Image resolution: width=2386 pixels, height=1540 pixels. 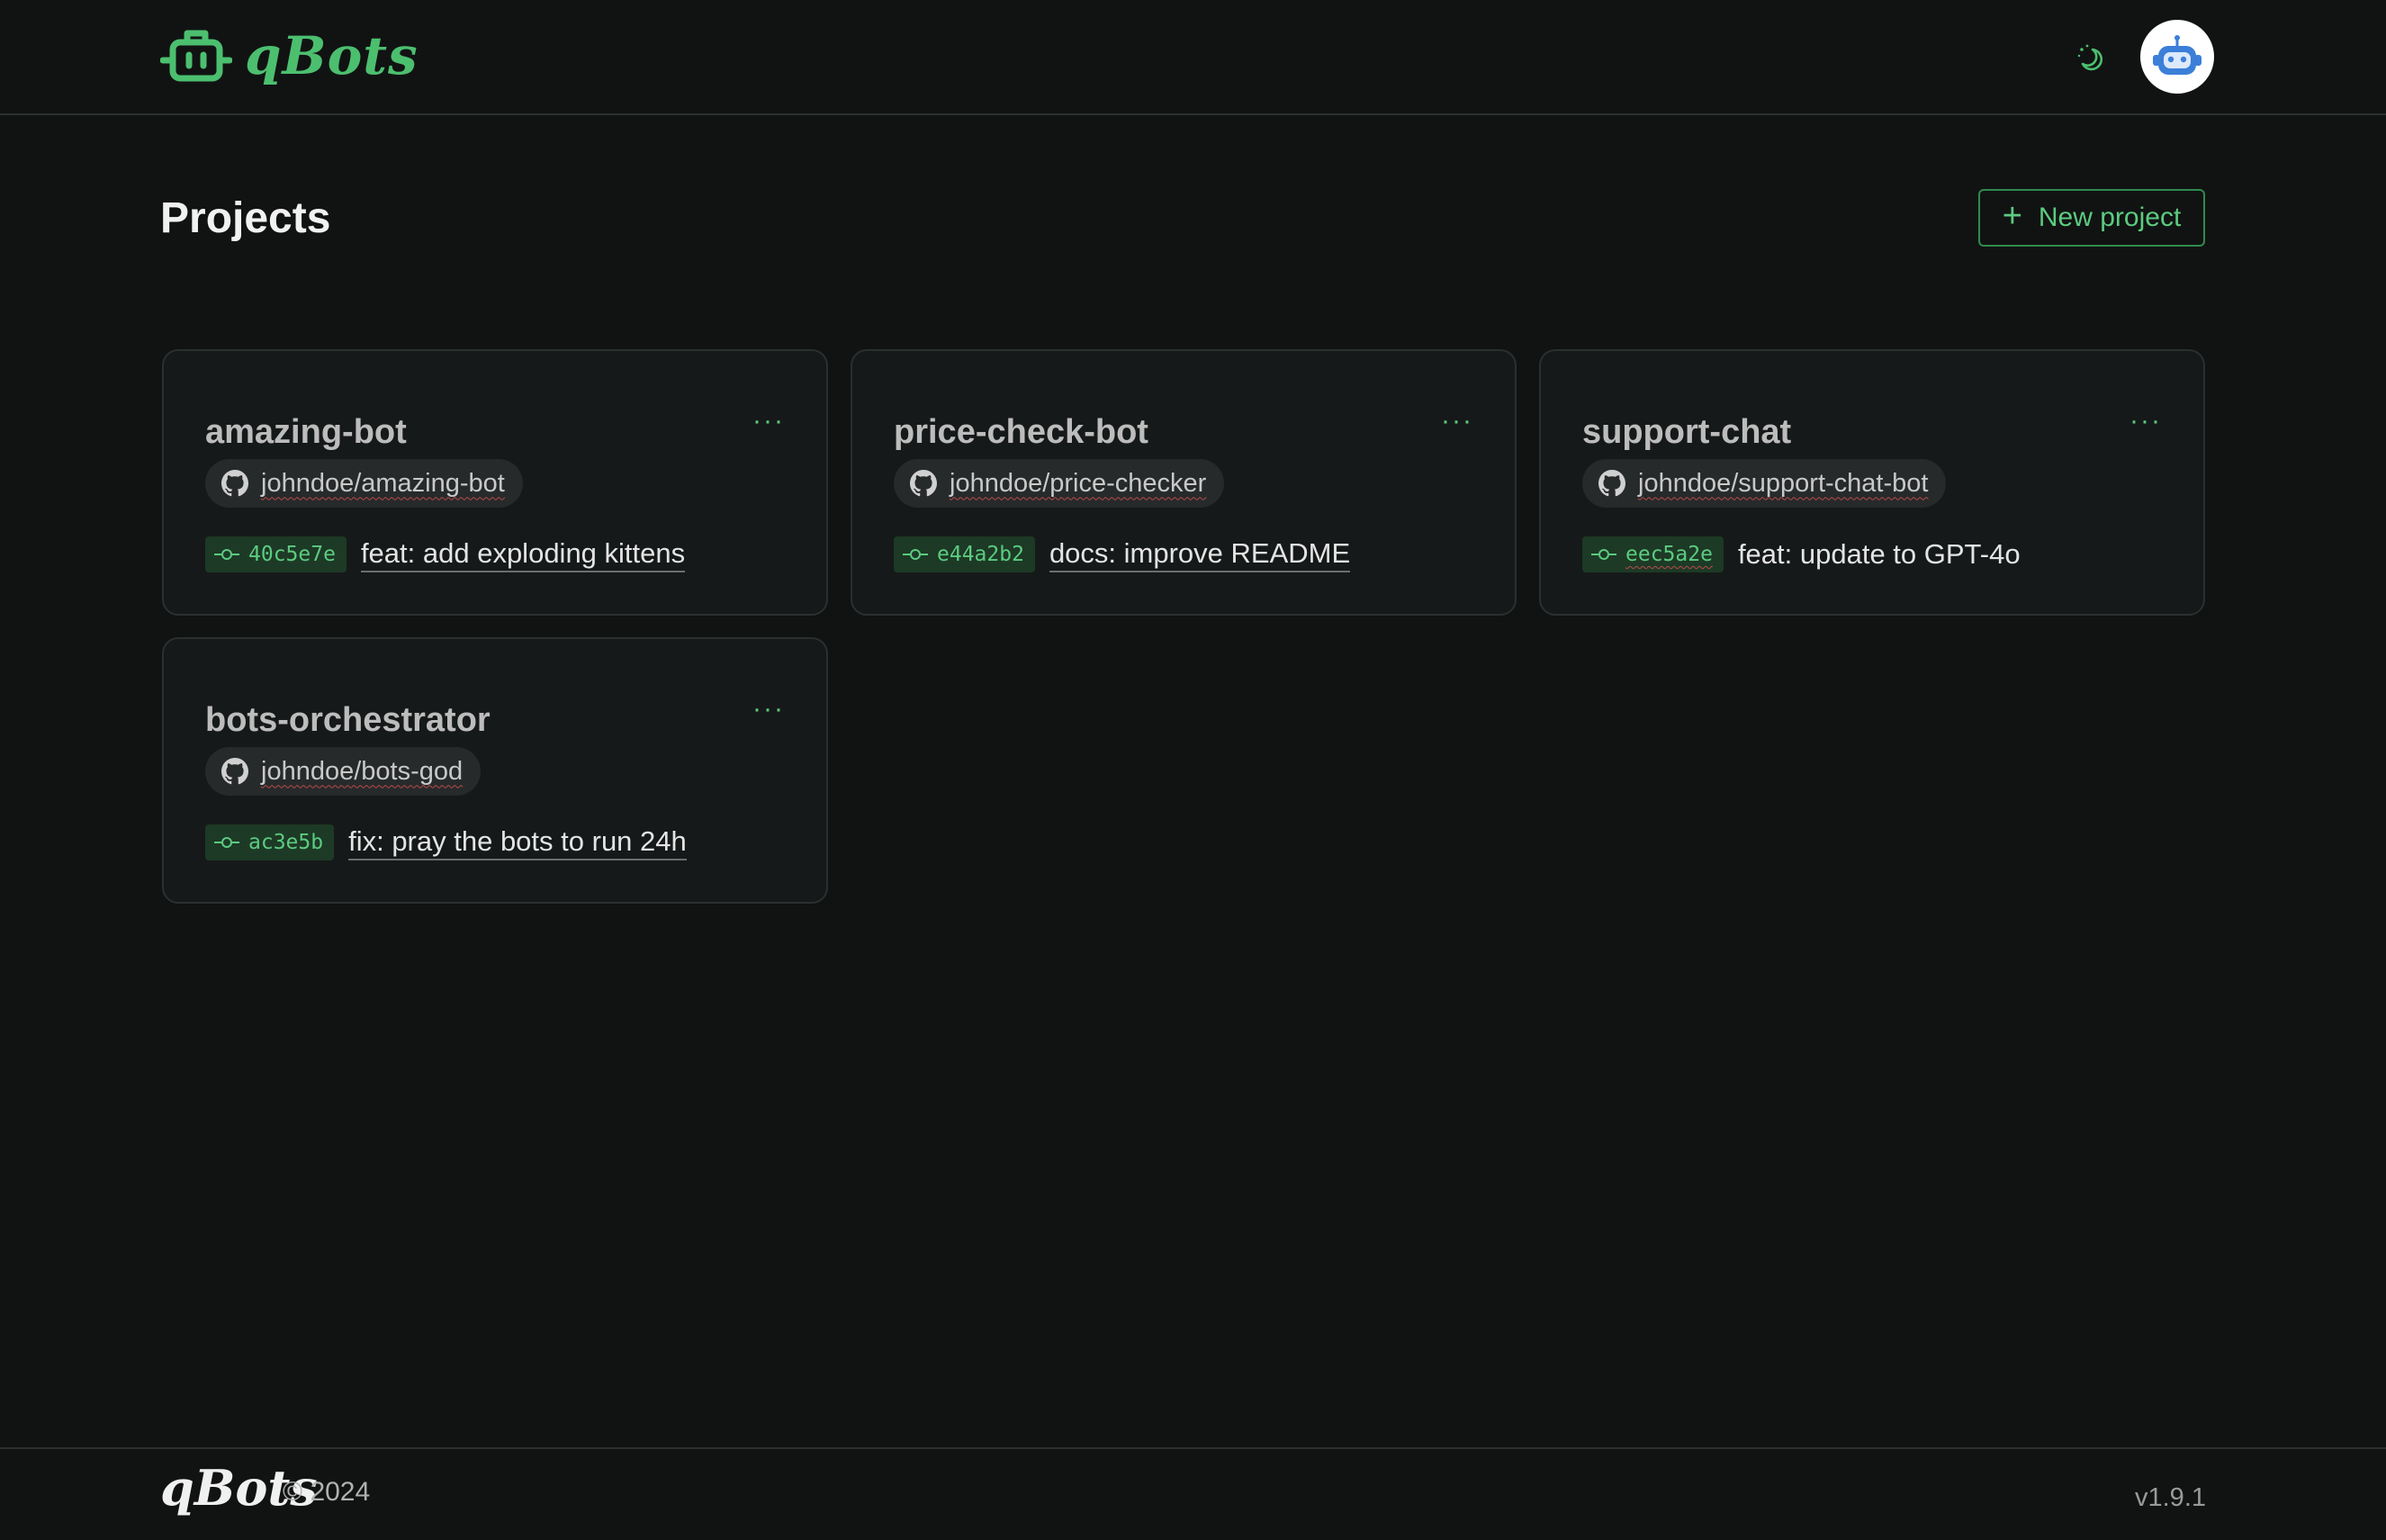 I want to click on commit-hash-badge: ac3e5b, so click(x=270, y=842).